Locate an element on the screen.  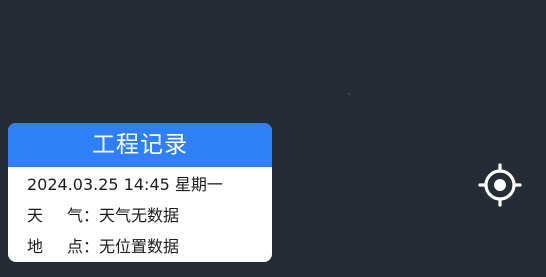
location-label: 地点 is located at coordinates (55, 247).